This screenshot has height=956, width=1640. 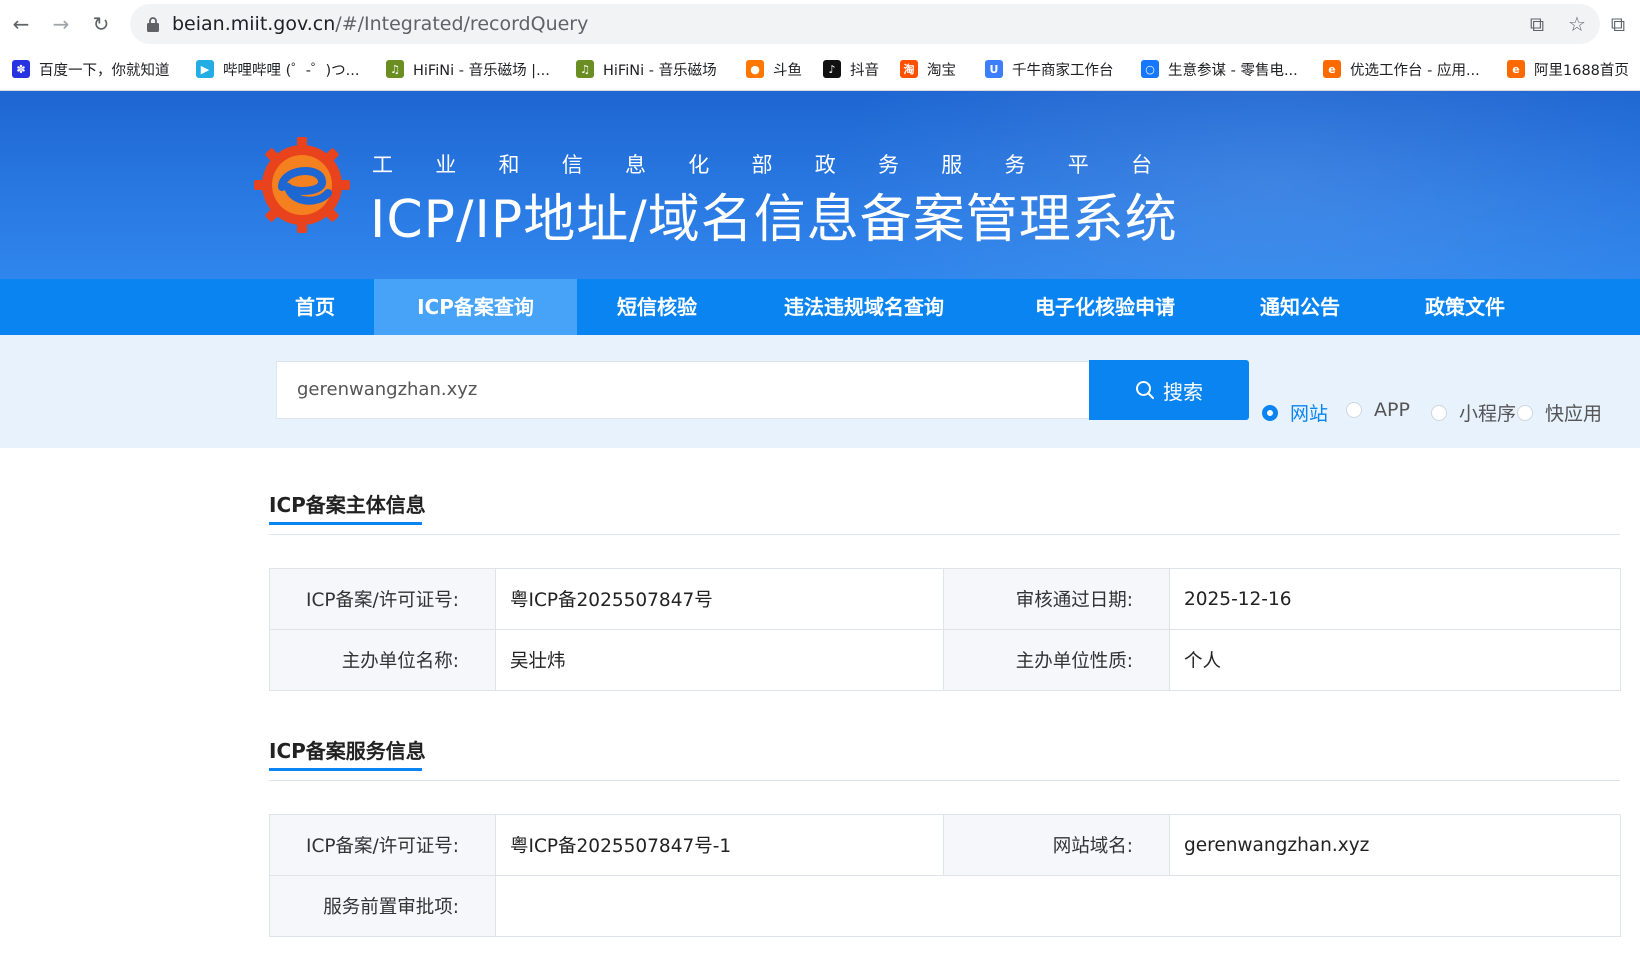 I want to click on search-icon, so click(x=1145, y=390).